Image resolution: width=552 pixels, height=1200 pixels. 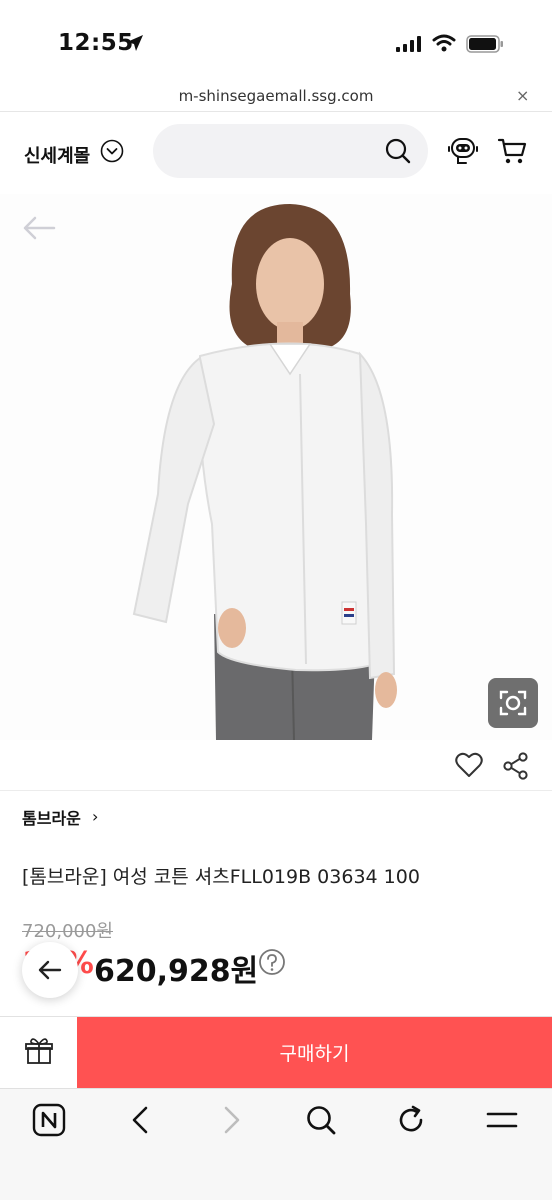 I want to click on sale-price: 620,928원, so click(x=176, y=971).